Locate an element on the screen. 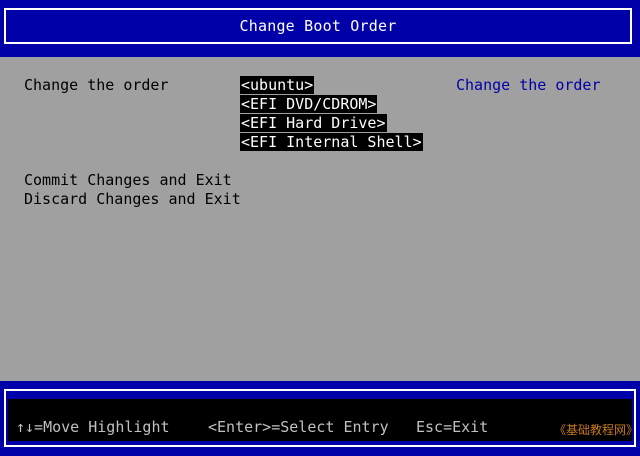 This screenshot has width=640, height=456. boot-entry-internal-shell: <EFI Internal Shell> is located at coordinates (331, 142).